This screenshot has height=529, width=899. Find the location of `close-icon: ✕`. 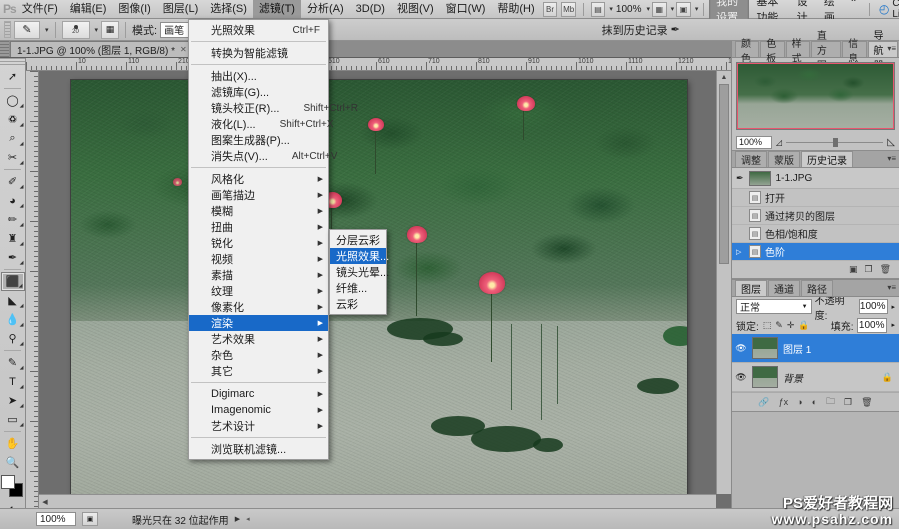

close-icon: ✕ is located at coordinates (183, 49).